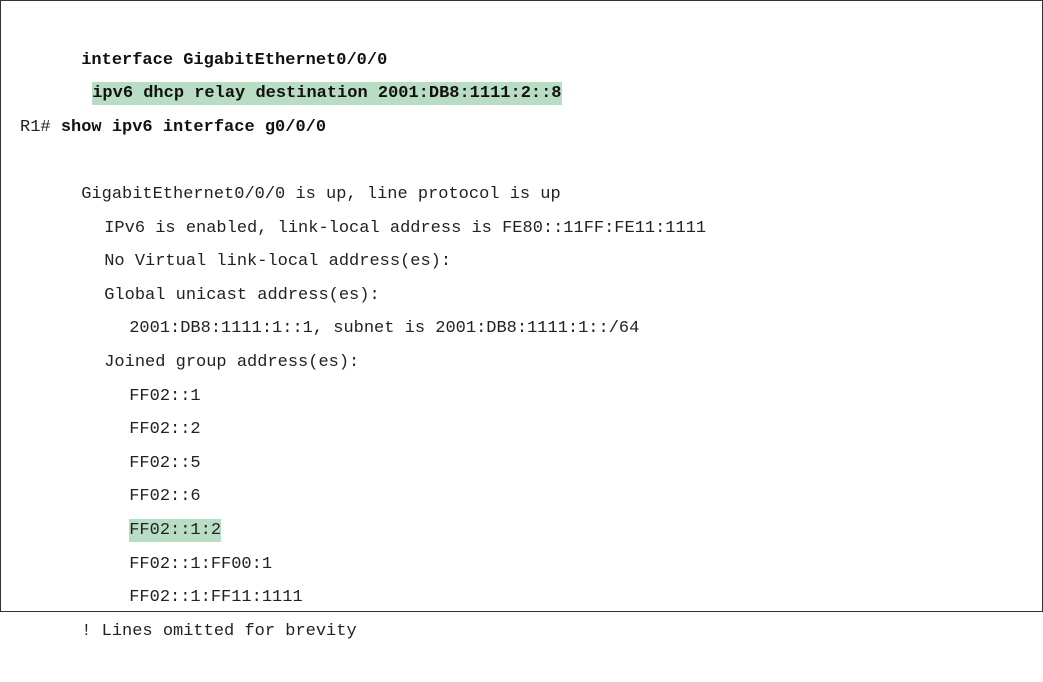  Describe the element at coordinates (216, 598) in the screenshot. I see `group-address: FF02::1:FF11:1111` at that location.